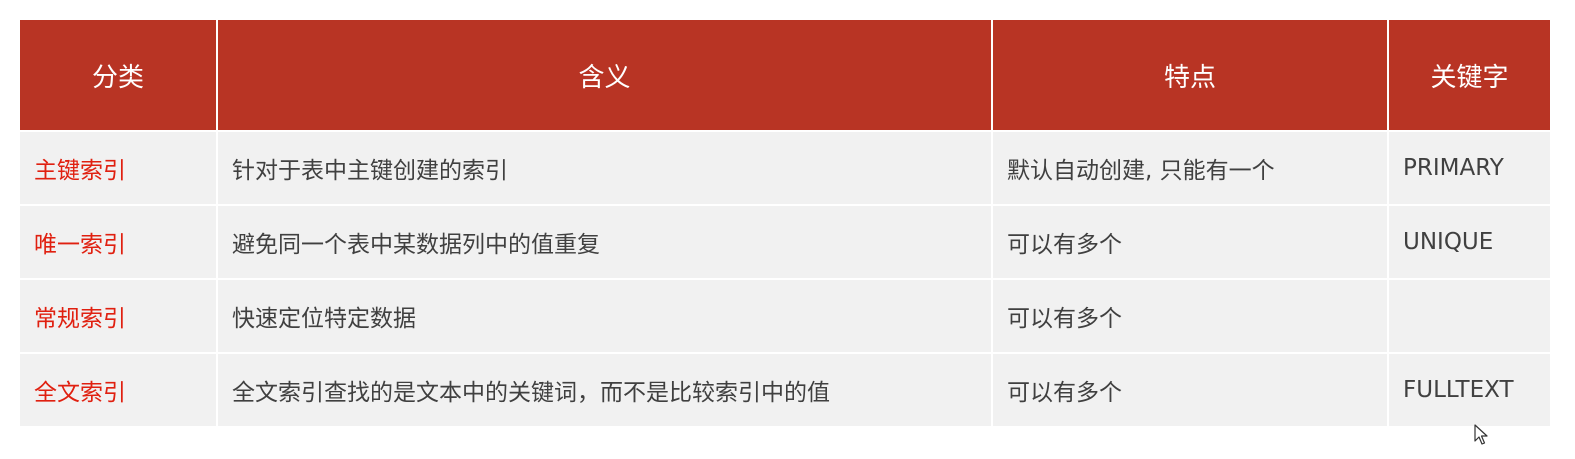 This screenshot has height=459, width=1575. Describe the element at coordinates (605, 315) in the screenshot. I see `row-meaning: 快速定位特定数据` at that location.